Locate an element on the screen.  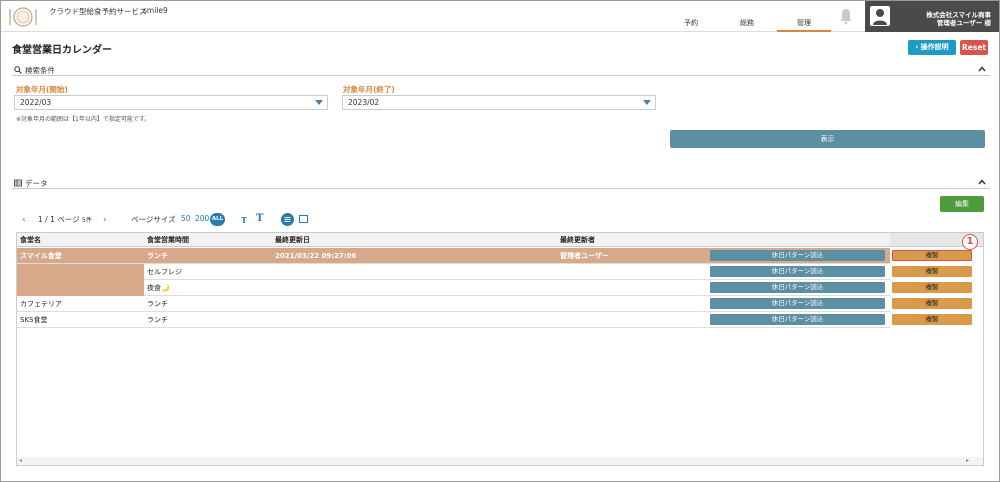
end-month-value: 2023/02 is located at coordinates (364, 102).